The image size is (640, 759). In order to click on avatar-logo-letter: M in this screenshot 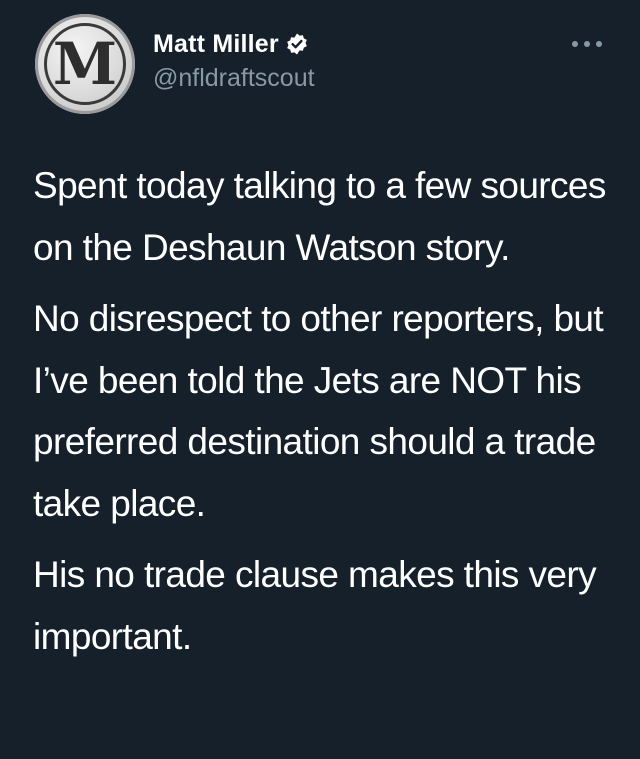, I will do `click(85, 64)`.